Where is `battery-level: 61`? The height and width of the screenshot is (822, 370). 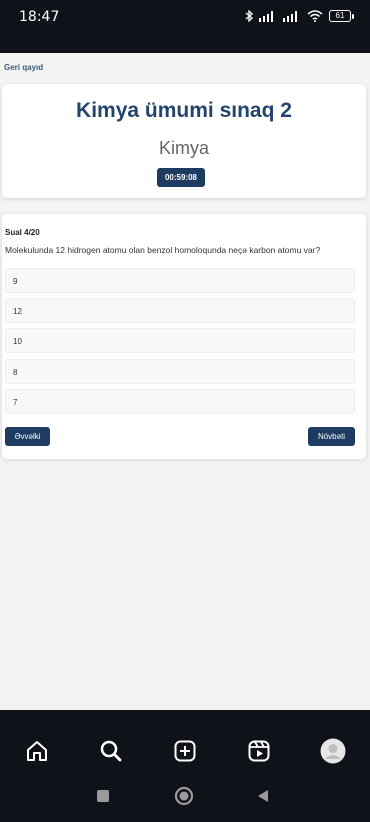
battery-level: 61 is located at coordinates (340, 16).